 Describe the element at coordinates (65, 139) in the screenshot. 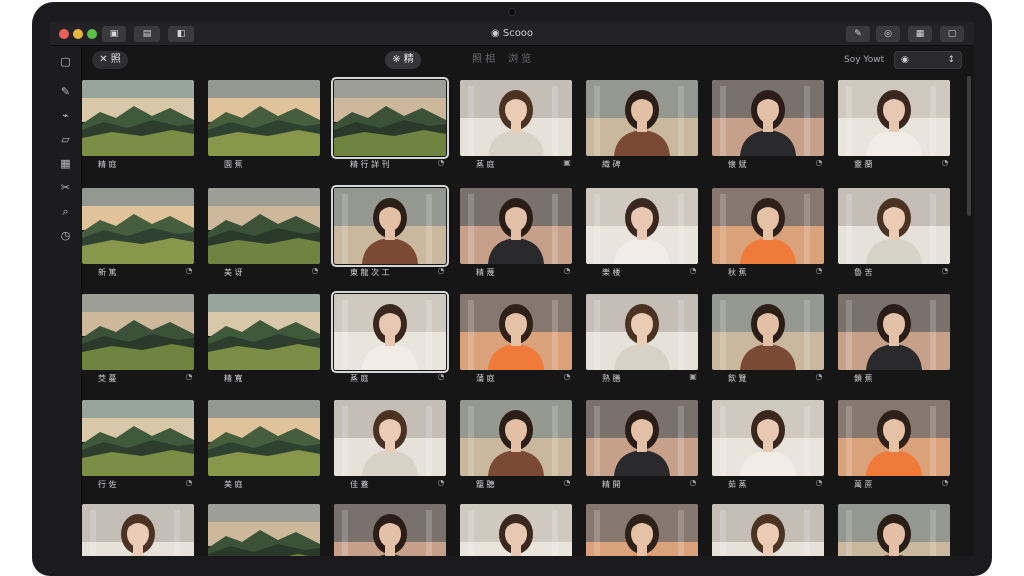

I see `folder-icon: ▱` at that location.